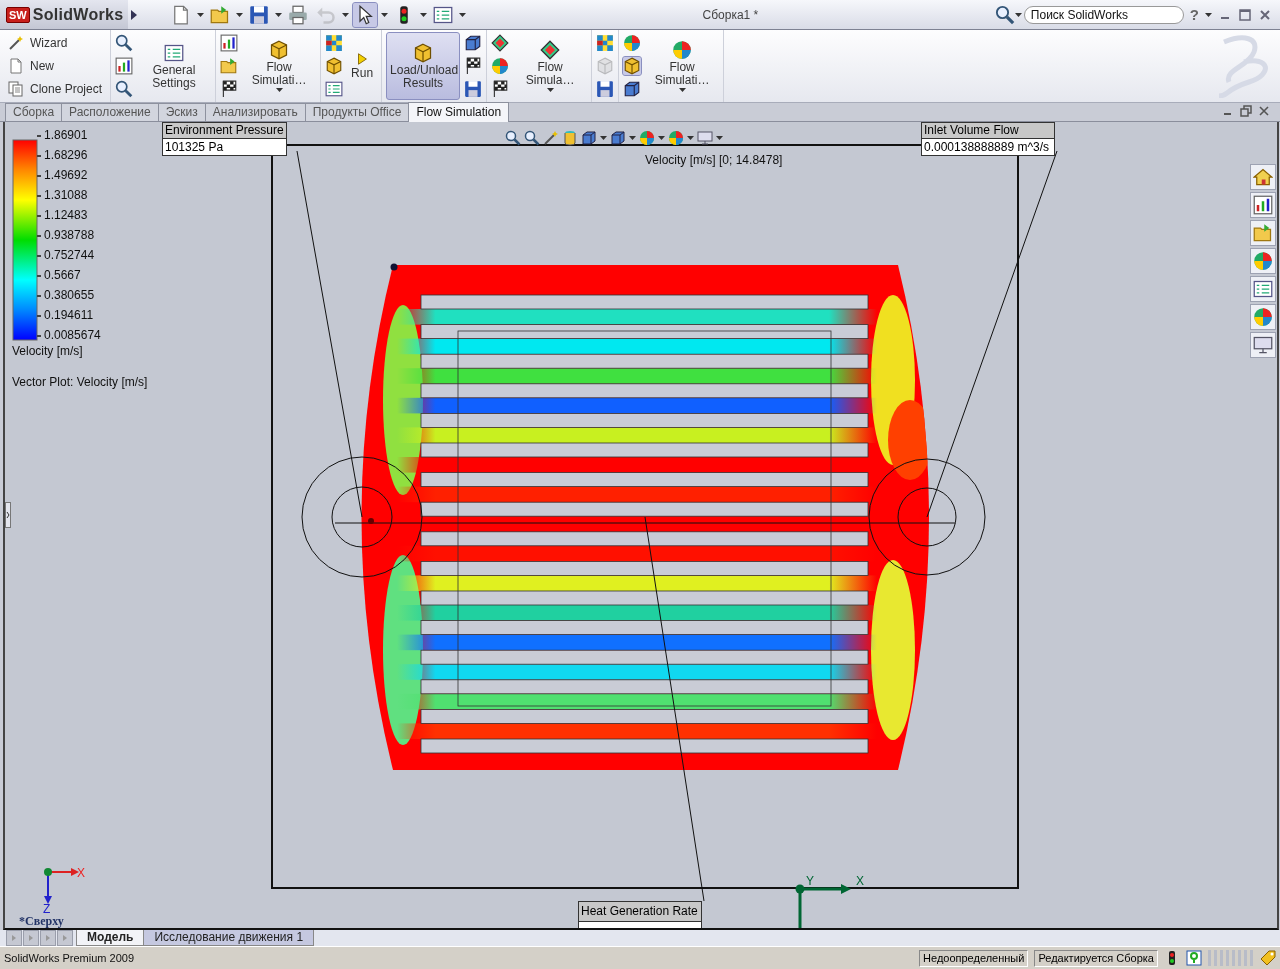  Describe the element at coordinates (362, 59) in the screenshot. I see `play-icon` at that location.